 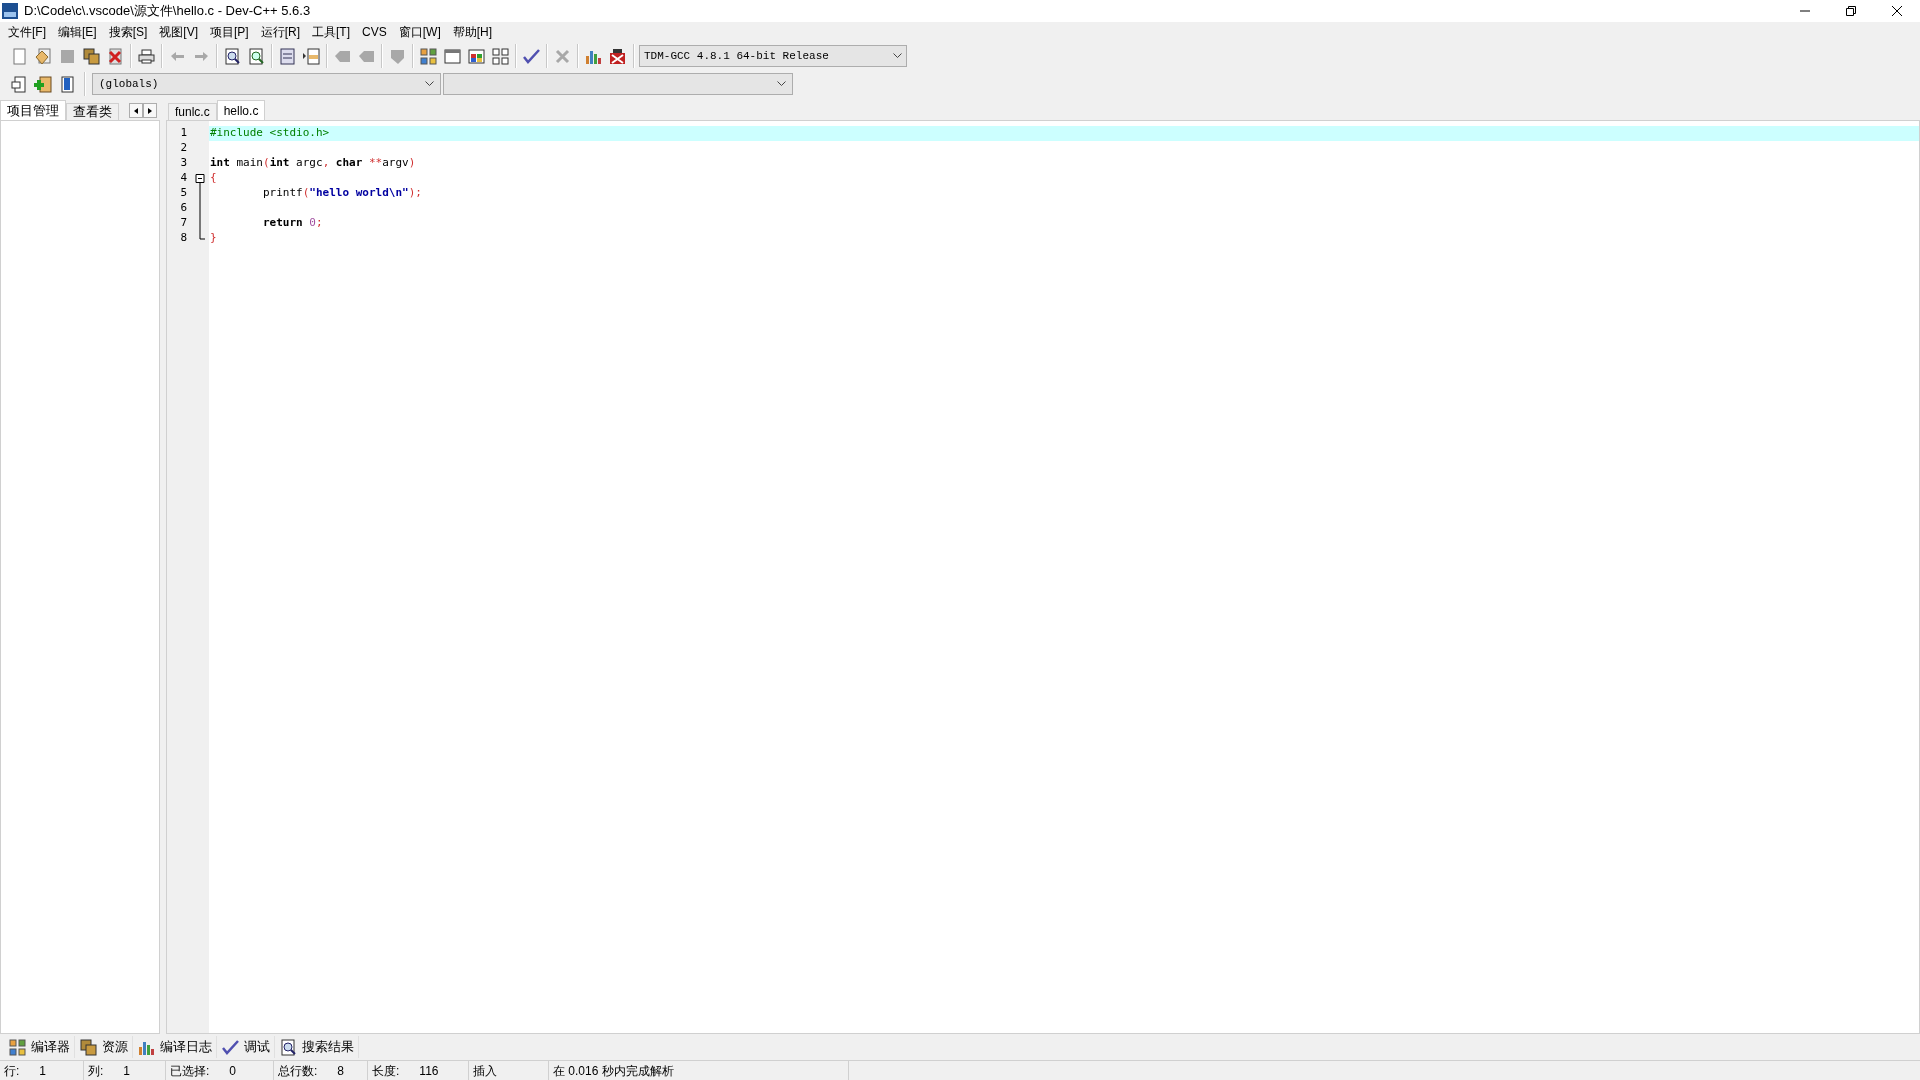 I want to click on file-tab: funlc.c, so click(x=192, y=111).